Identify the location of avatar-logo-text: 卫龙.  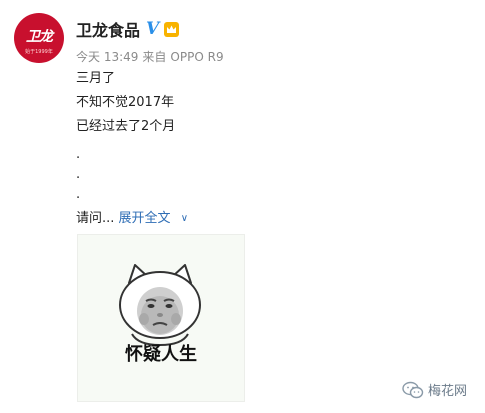
(39, 36).